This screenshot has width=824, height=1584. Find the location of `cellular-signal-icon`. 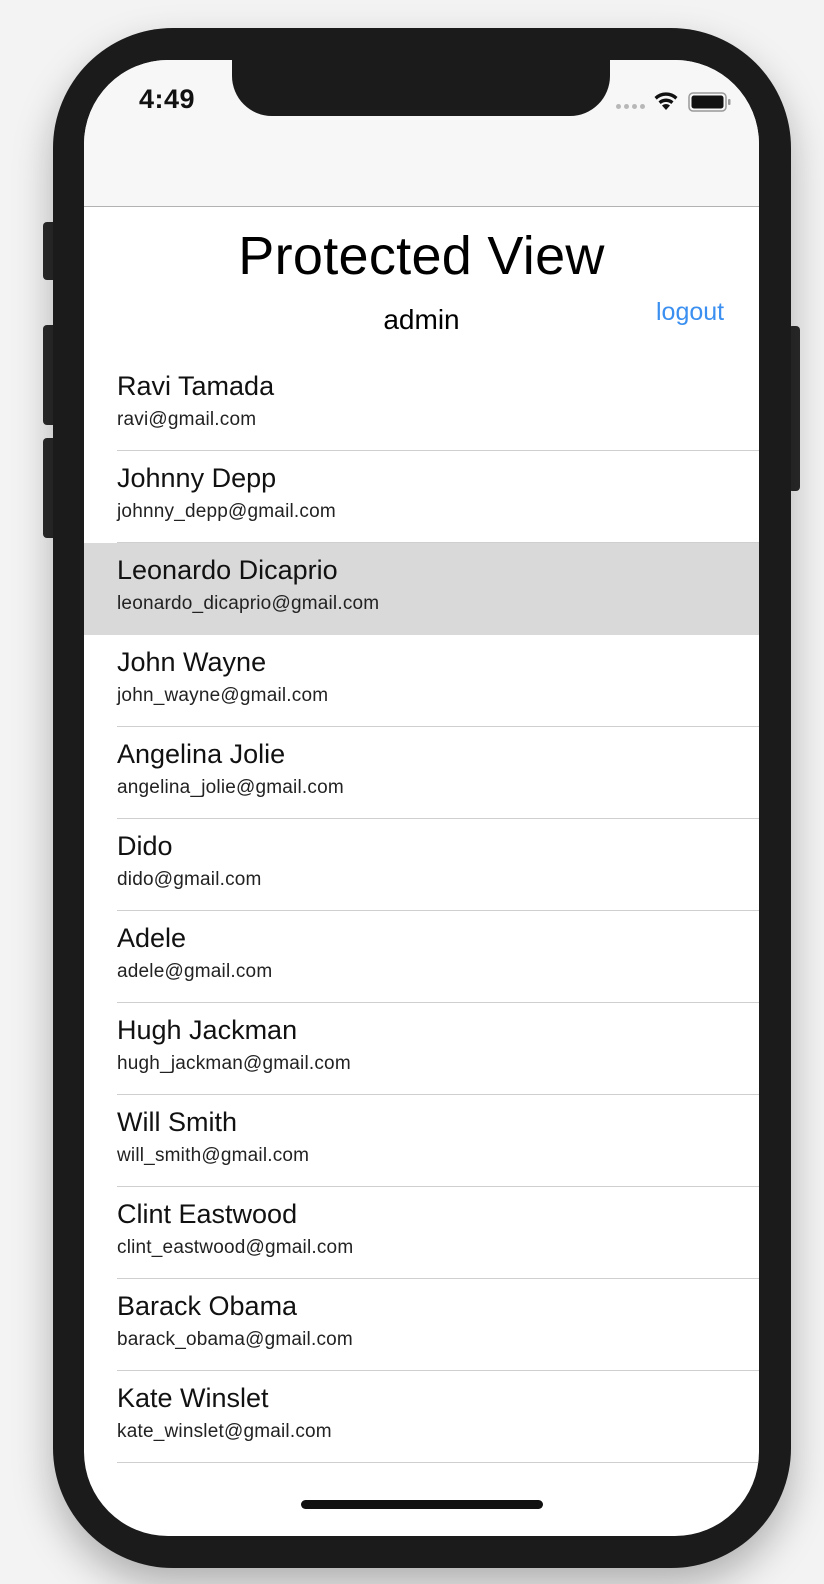

cellular-signal-icon is located at coordinates (630, 106).